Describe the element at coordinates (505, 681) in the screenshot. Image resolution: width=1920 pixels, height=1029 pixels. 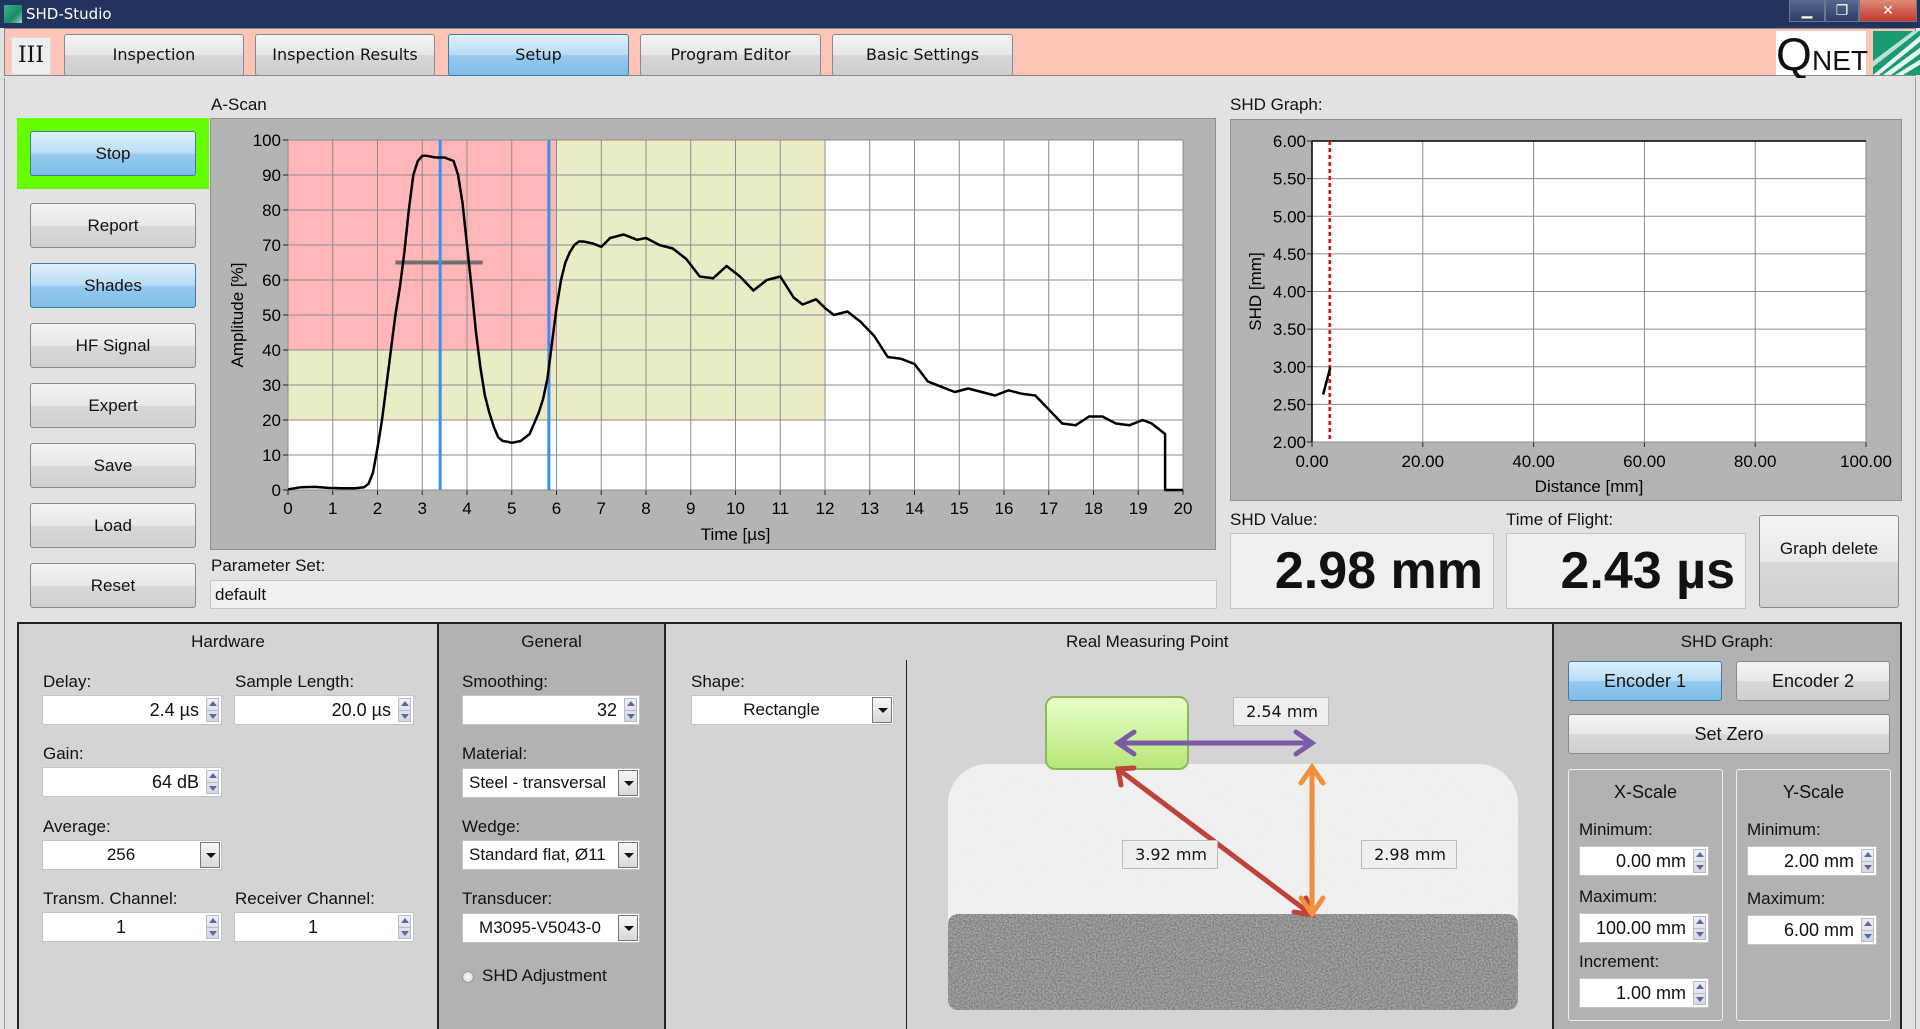
I see `smoothing-label: Smoothing:` at that location.